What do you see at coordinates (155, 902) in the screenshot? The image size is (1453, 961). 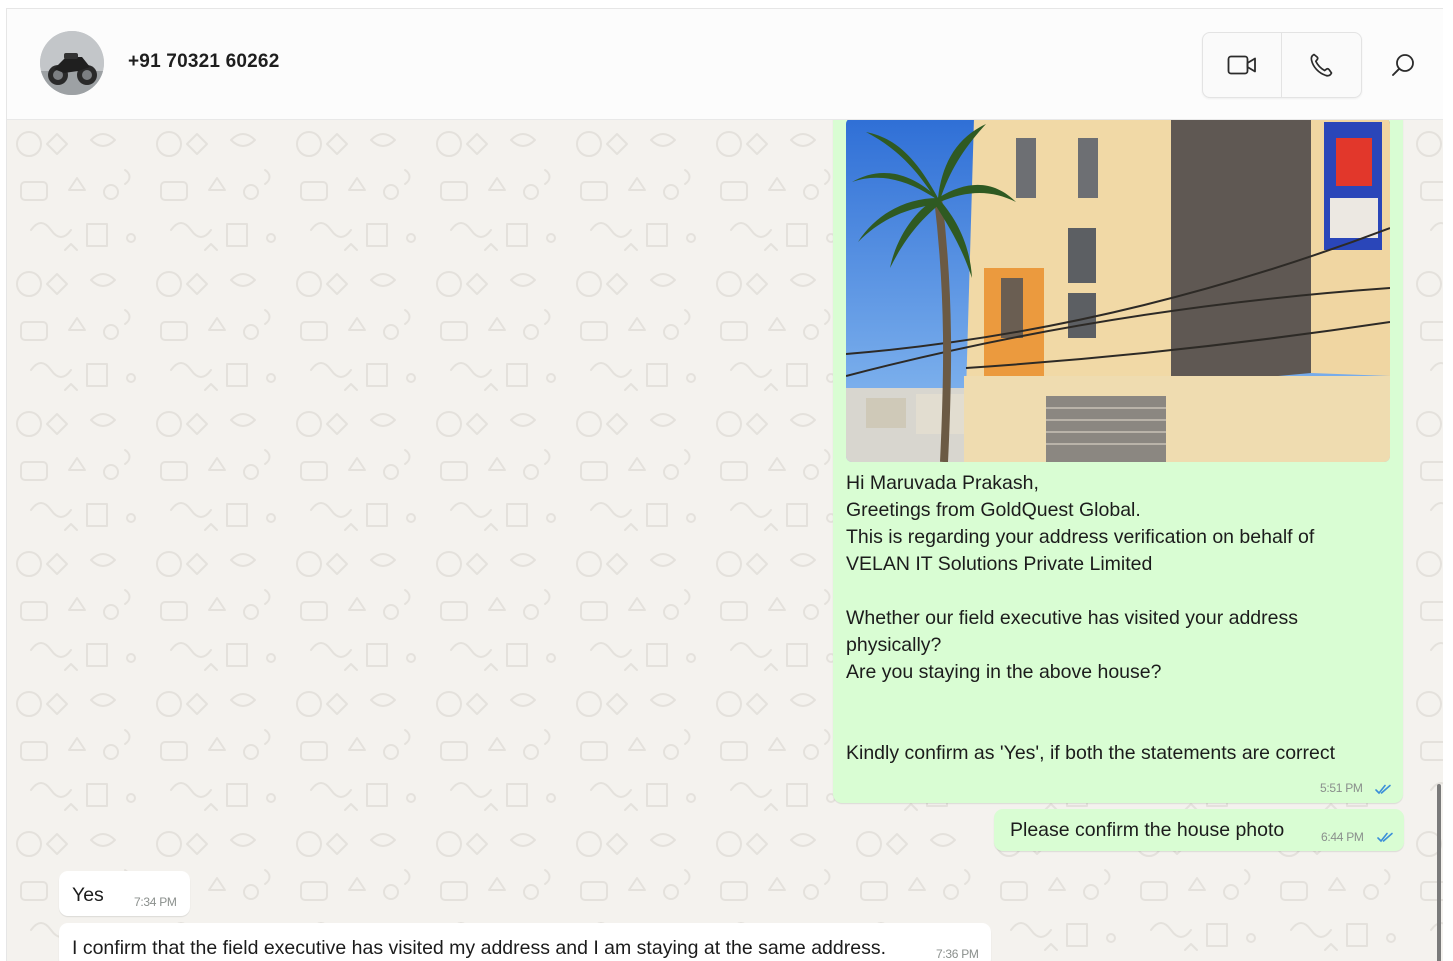 I see `message-time: 7:34 PM` at bounding box center [155, 902].